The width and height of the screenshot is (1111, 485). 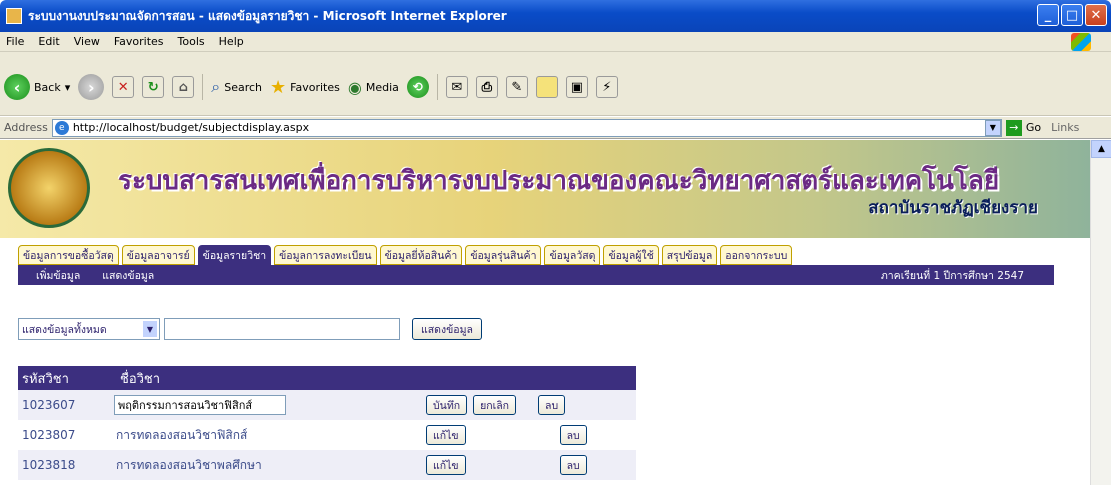 What do you see at coordinates (47, 87) in the screenshot?
I see `back-label: Back` at bounding box center [47, 87].